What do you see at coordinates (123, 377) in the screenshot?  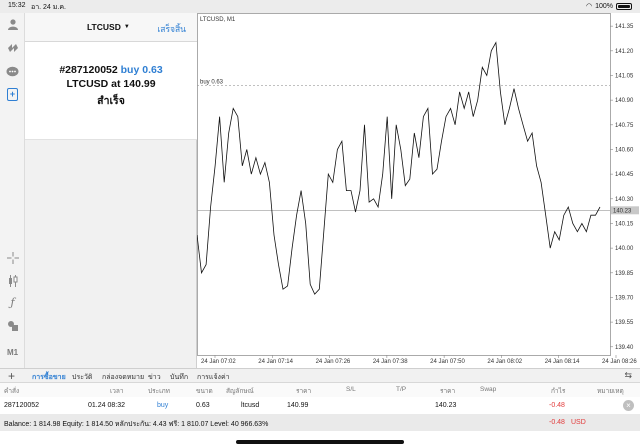 I see `tab-mailbox: กล่องจดหมาย` at bounding box center [123, 377].